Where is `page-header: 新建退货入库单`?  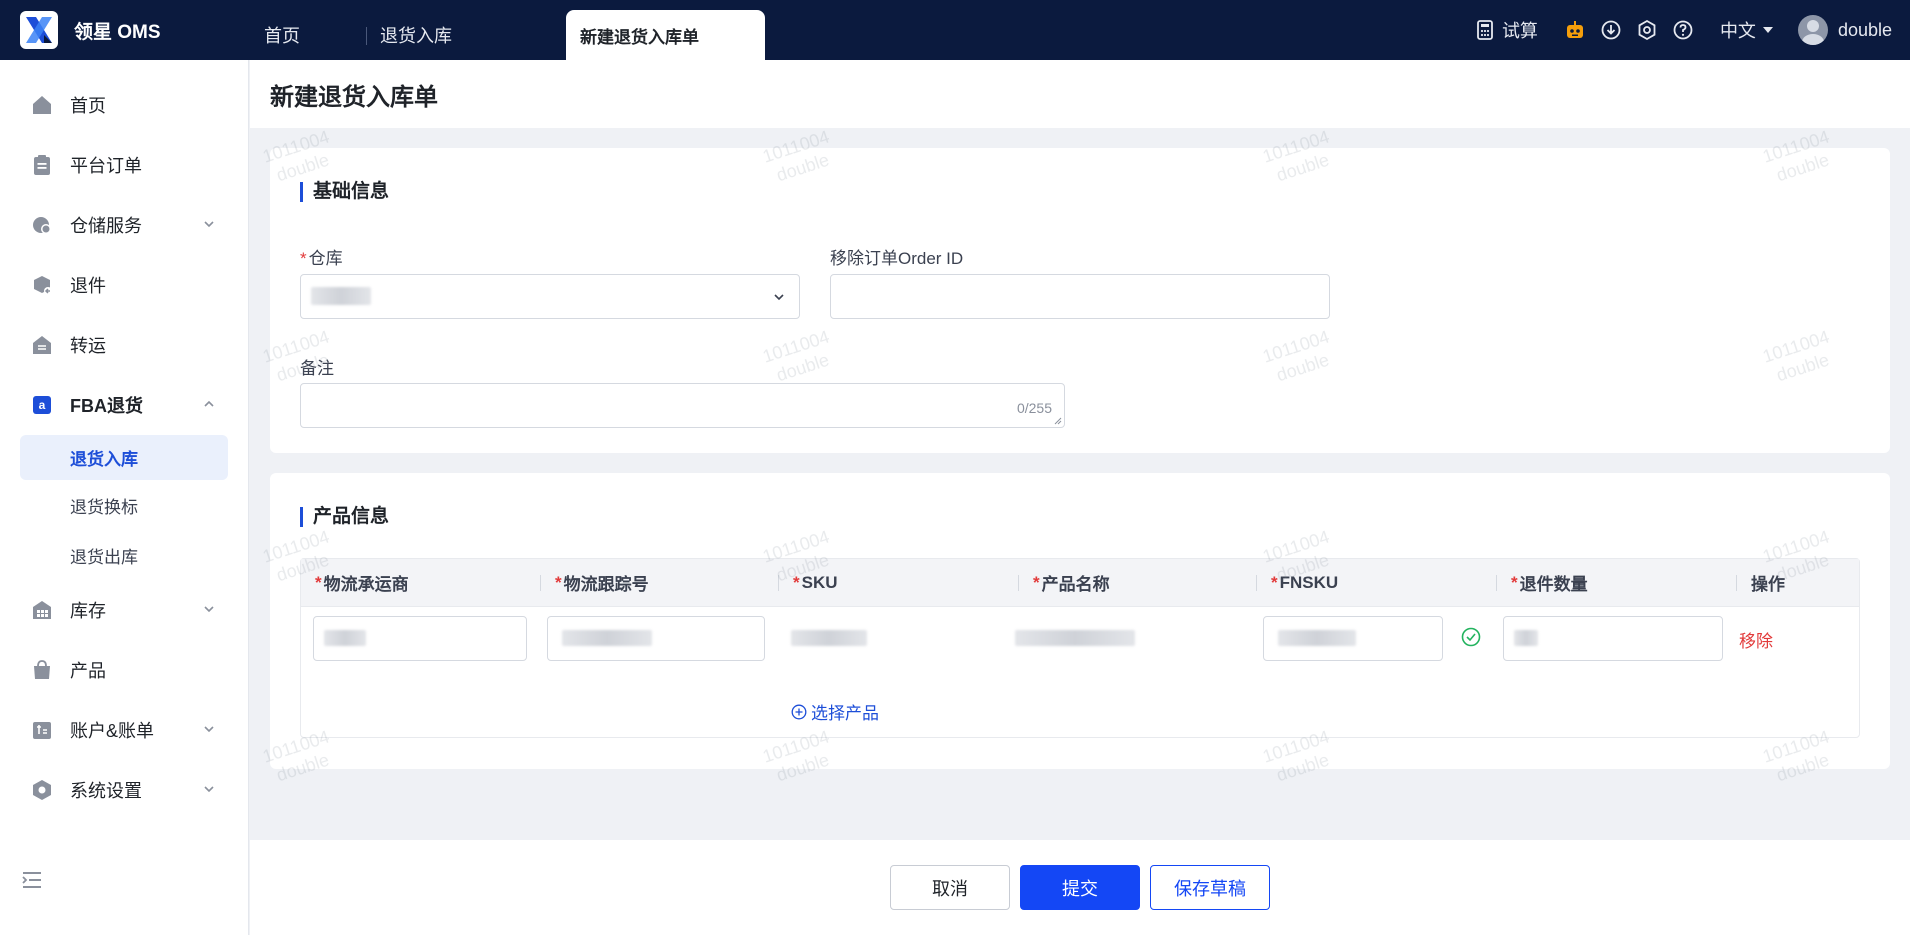 page-header: 新建退货入库单 is located at coordinates (1080, 94).